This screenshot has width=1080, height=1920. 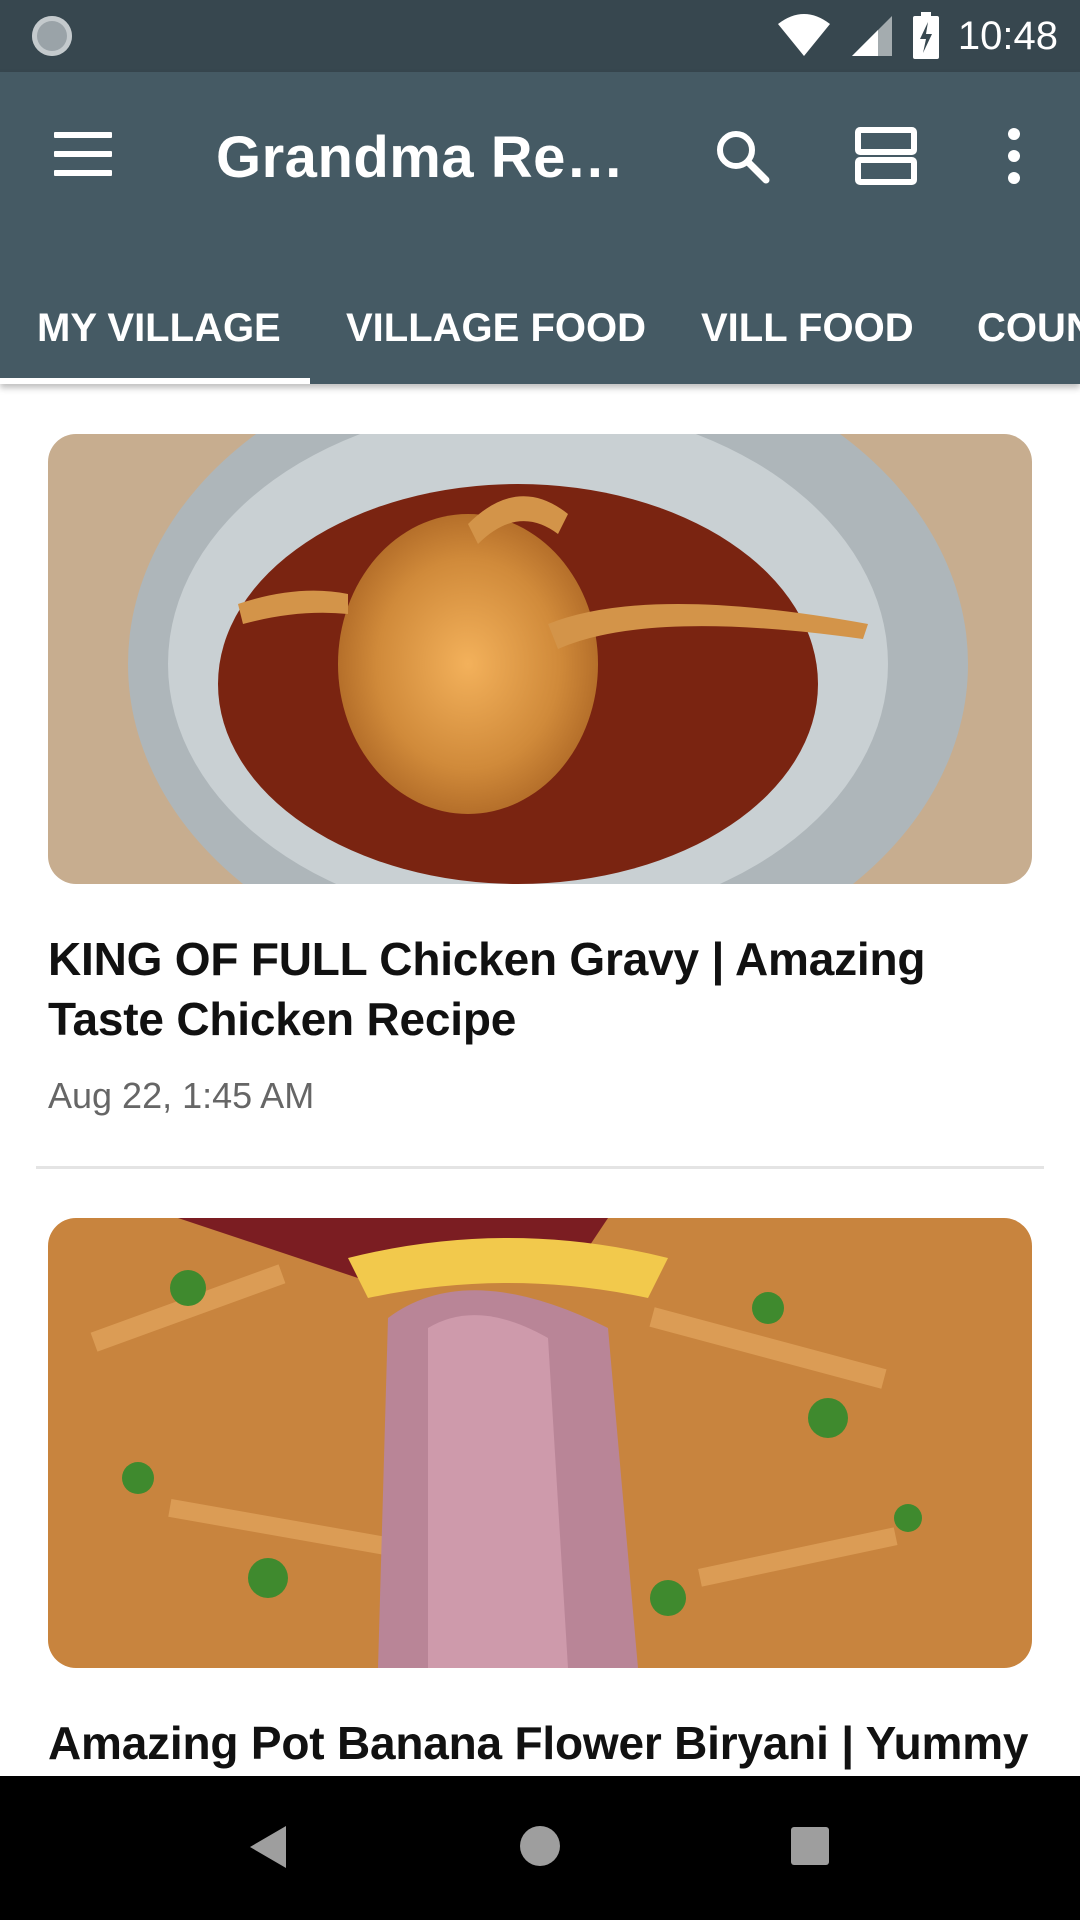 I want to click on home-icon, so click(x=540, y=1846).